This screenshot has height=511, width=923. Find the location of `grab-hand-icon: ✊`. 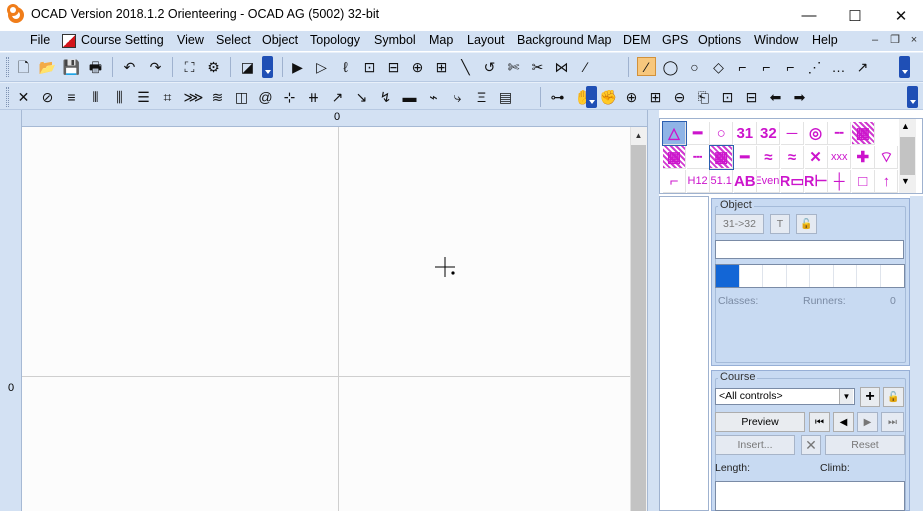

grab-hand-icon: ✊ is located at coordinates (608, 96).